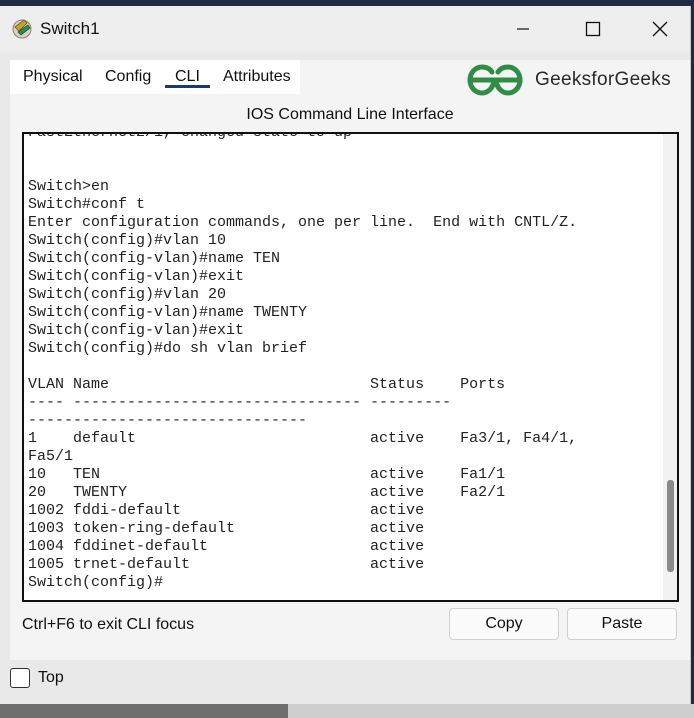 The height and width of the screenshot is (718, 694). Describe the element at coordinates (491, 711) in the screenshot. I see `desktop-background-right` at that location.